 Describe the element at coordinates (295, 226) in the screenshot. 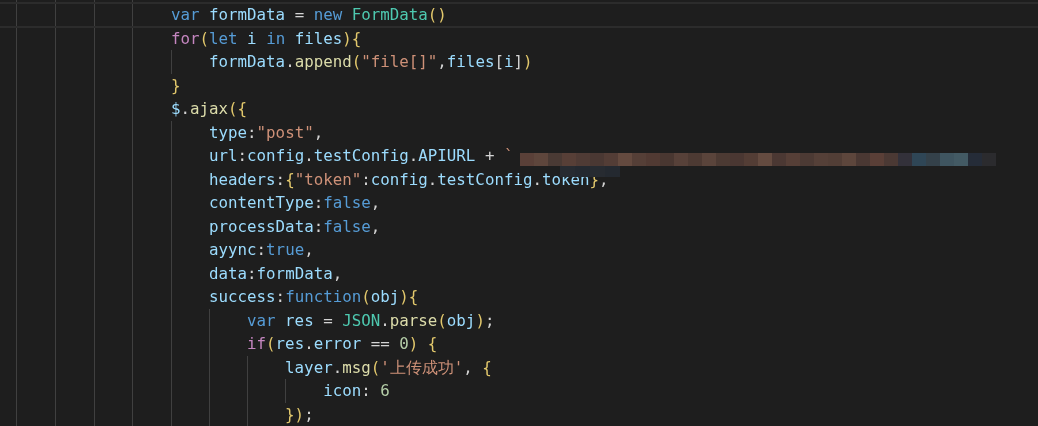

I see `code-line: processData:false,` at that location.